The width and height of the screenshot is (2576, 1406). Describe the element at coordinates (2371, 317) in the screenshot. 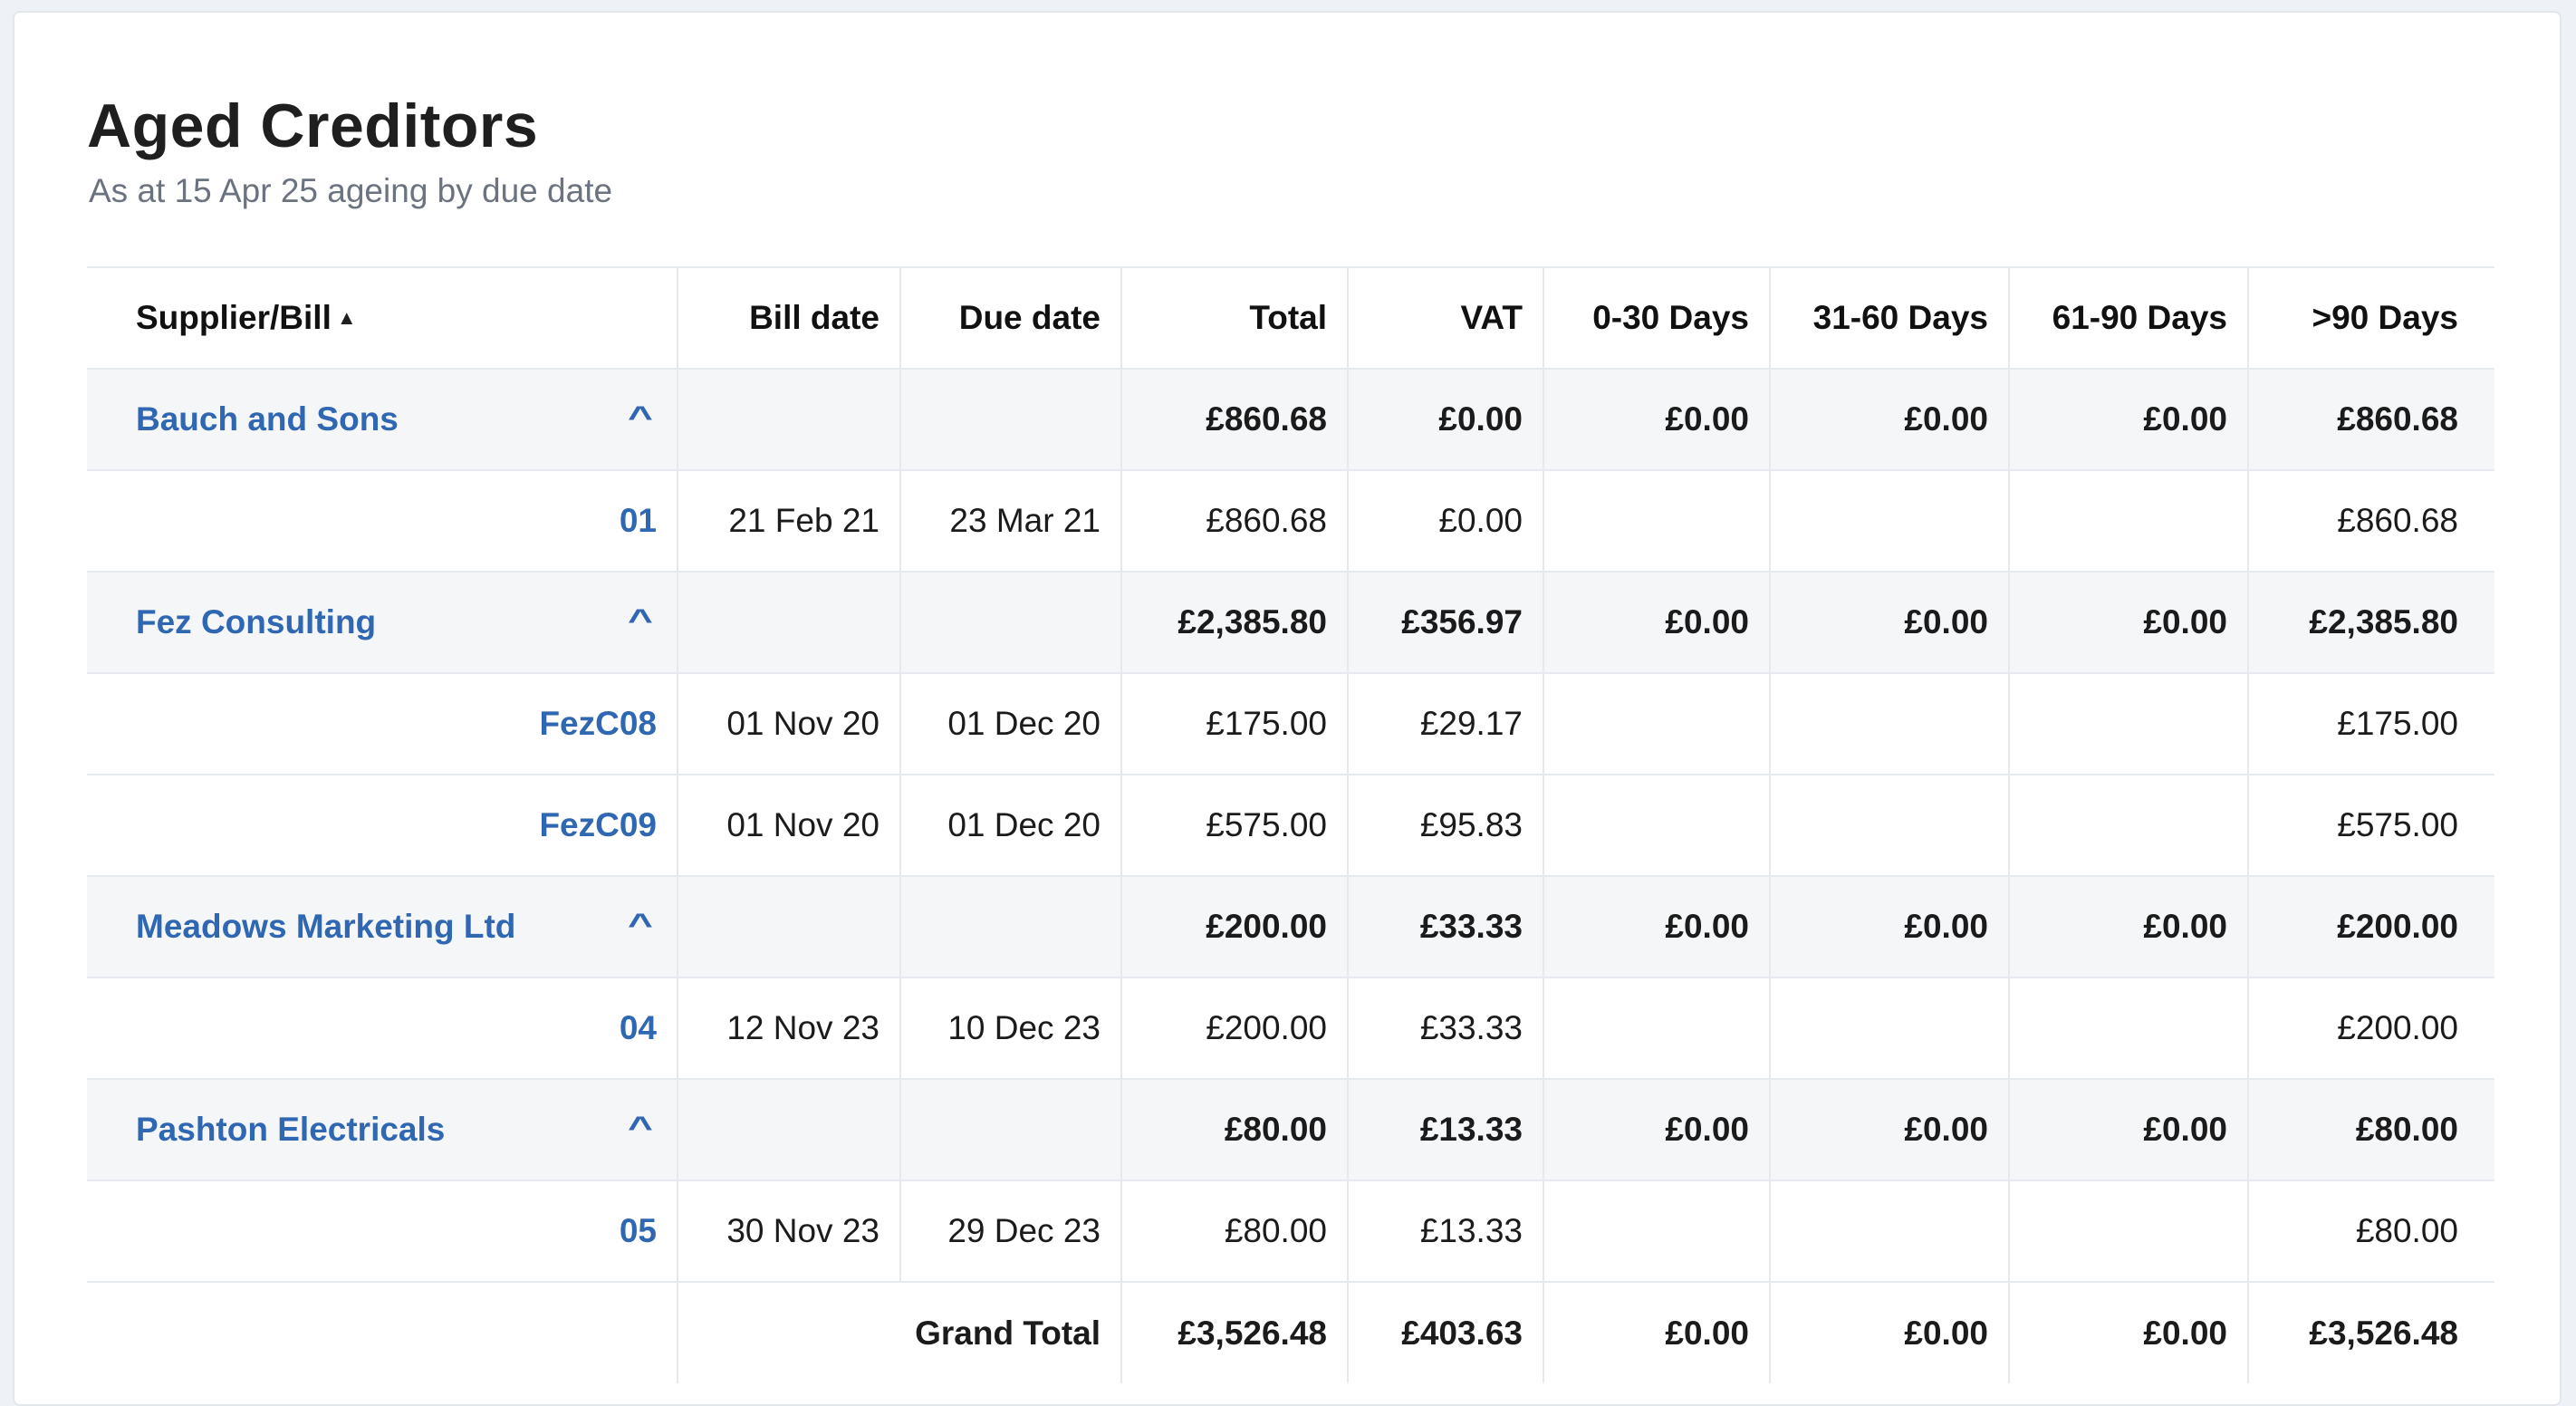

I see `column-header-over-90-days: >90 Days` at that location.